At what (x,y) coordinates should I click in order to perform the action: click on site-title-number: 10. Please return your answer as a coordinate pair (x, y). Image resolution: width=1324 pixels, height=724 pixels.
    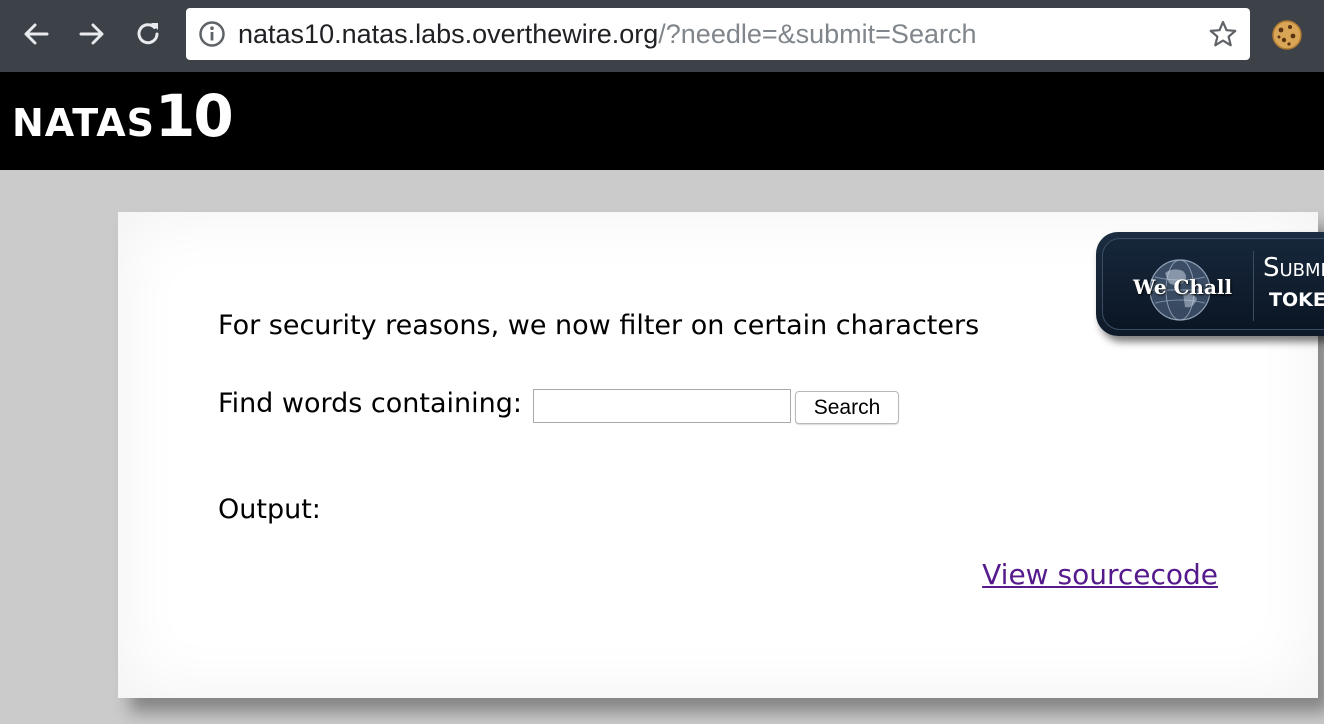
    Looking at the image, I should click on (194, 116).